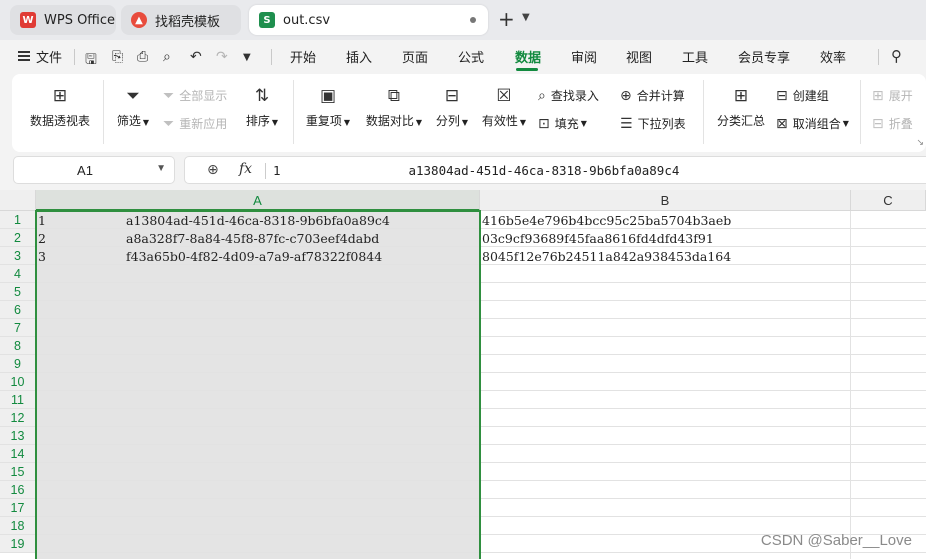  Describe the element at coordinates (18, 454) in the screenshot. I see `row-header: 14` at that location.